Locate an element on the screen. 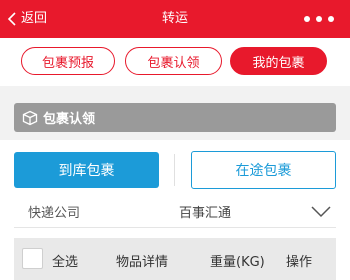  in-transit-packages-button: 在途包裹 is located at coordinates (263, 170).